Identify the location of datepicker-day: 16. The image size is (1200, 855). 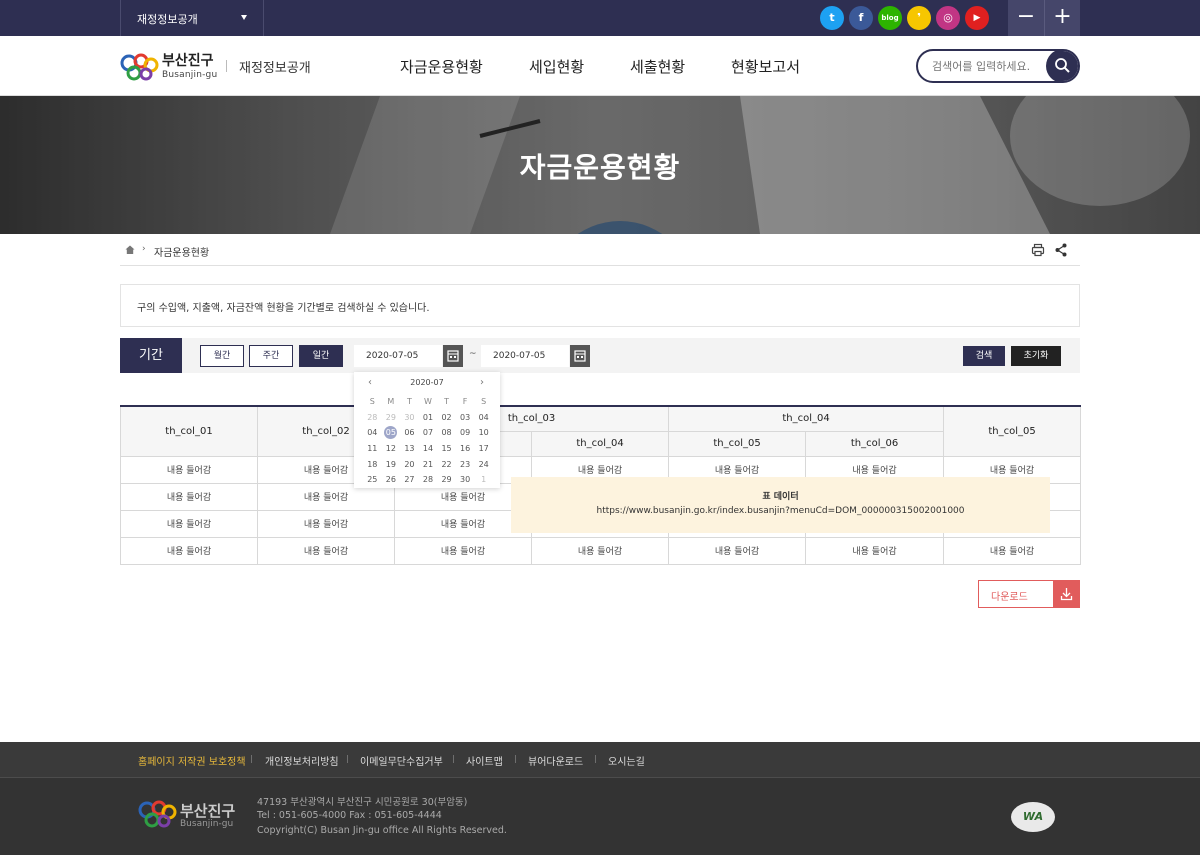
(465, 449).